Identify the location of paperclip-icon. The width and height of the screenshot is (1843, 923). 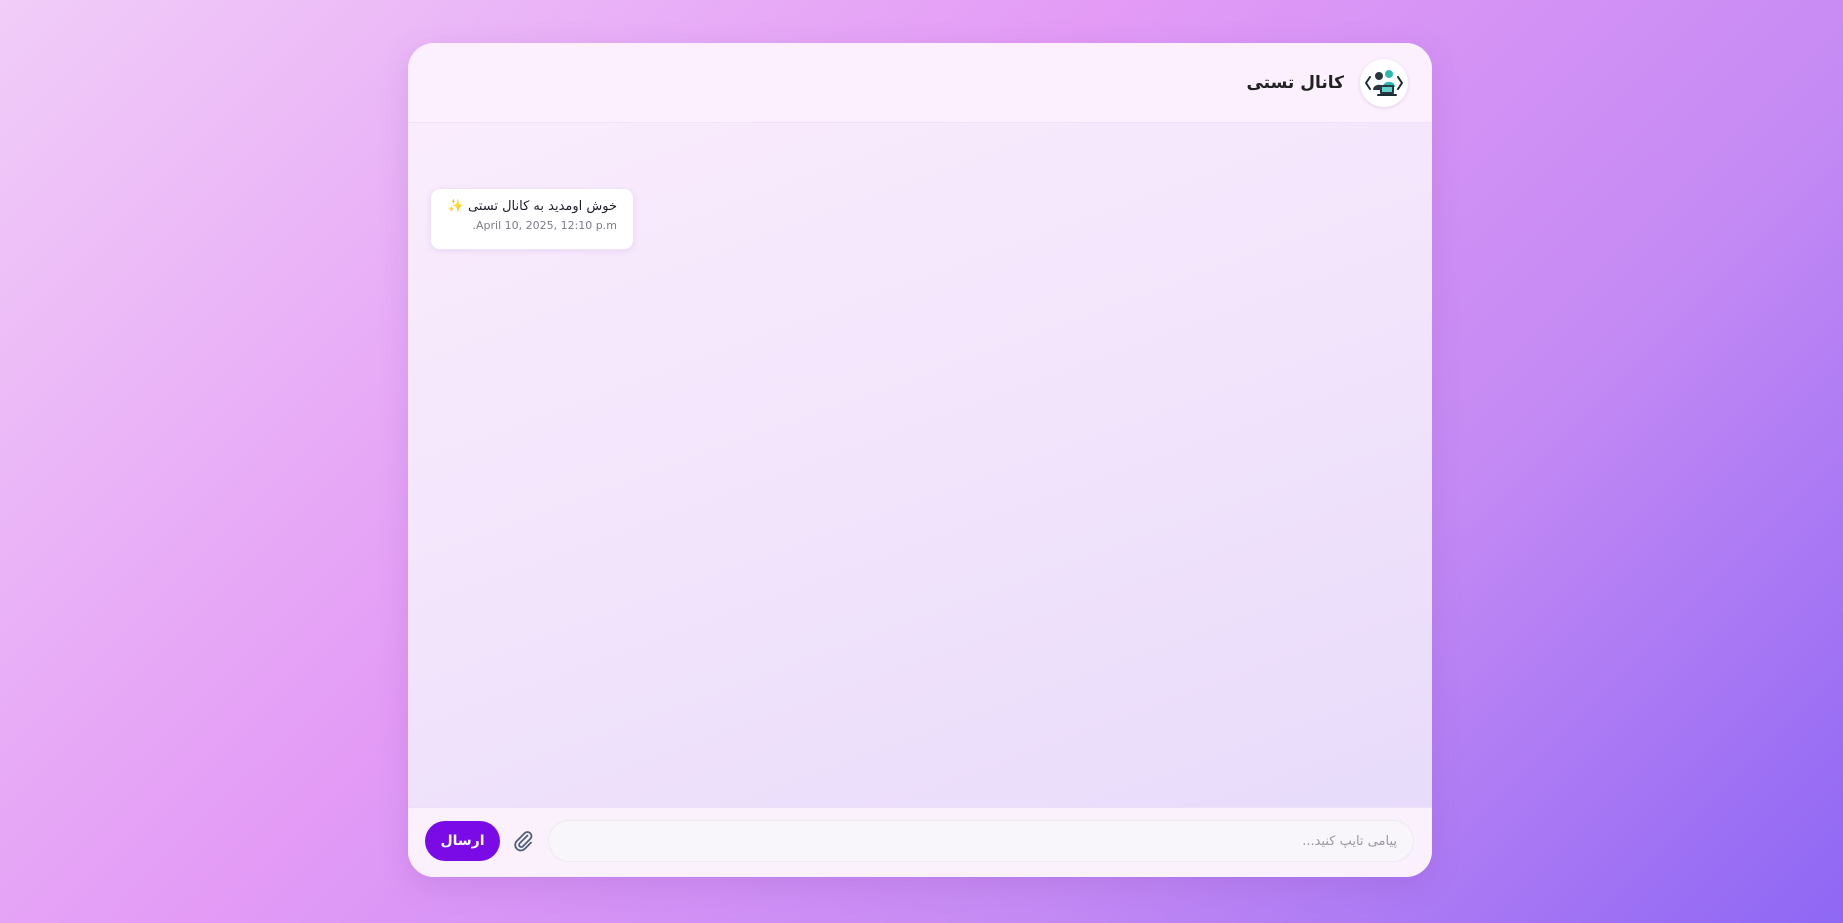
(523, 841).